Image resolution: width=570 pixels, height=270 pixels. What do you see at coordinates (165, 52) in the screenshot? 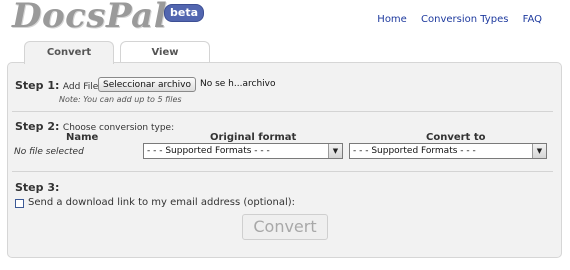
I see `tab-view: View` at bounding box center [165, 52].